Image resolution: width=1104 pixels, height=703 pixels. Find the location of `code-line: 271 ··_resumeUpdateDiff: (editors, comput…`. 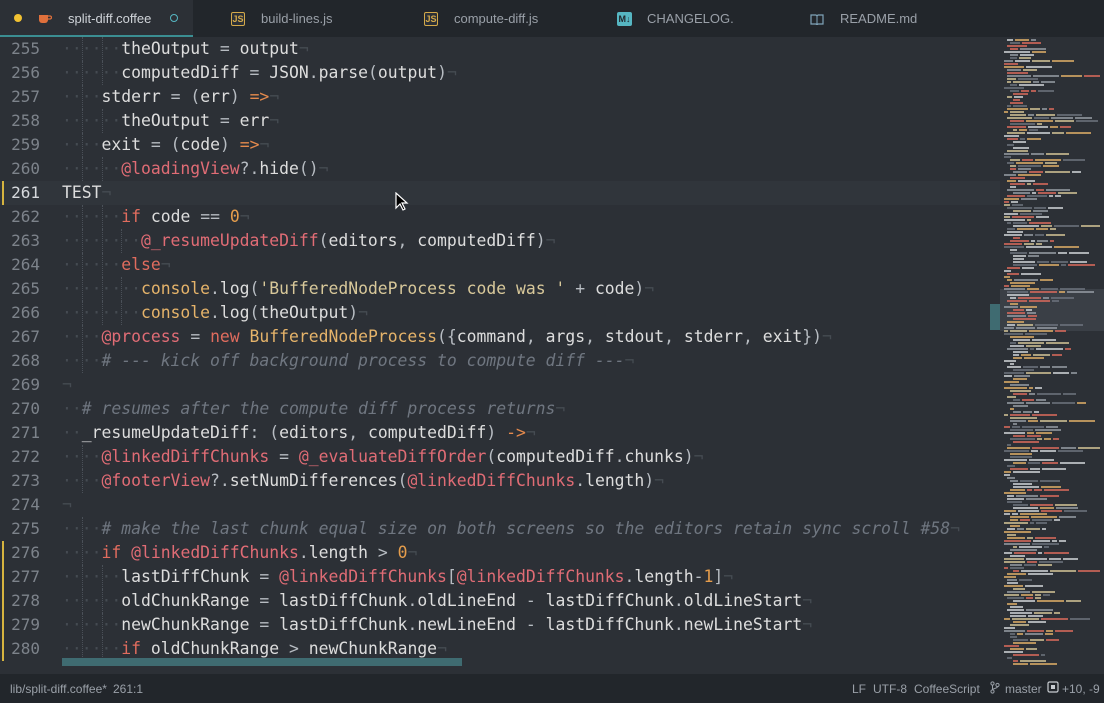

code-line: 271 ··_resumeUpdateDiff: (editors, comput… is located at coordinates (500, 433).